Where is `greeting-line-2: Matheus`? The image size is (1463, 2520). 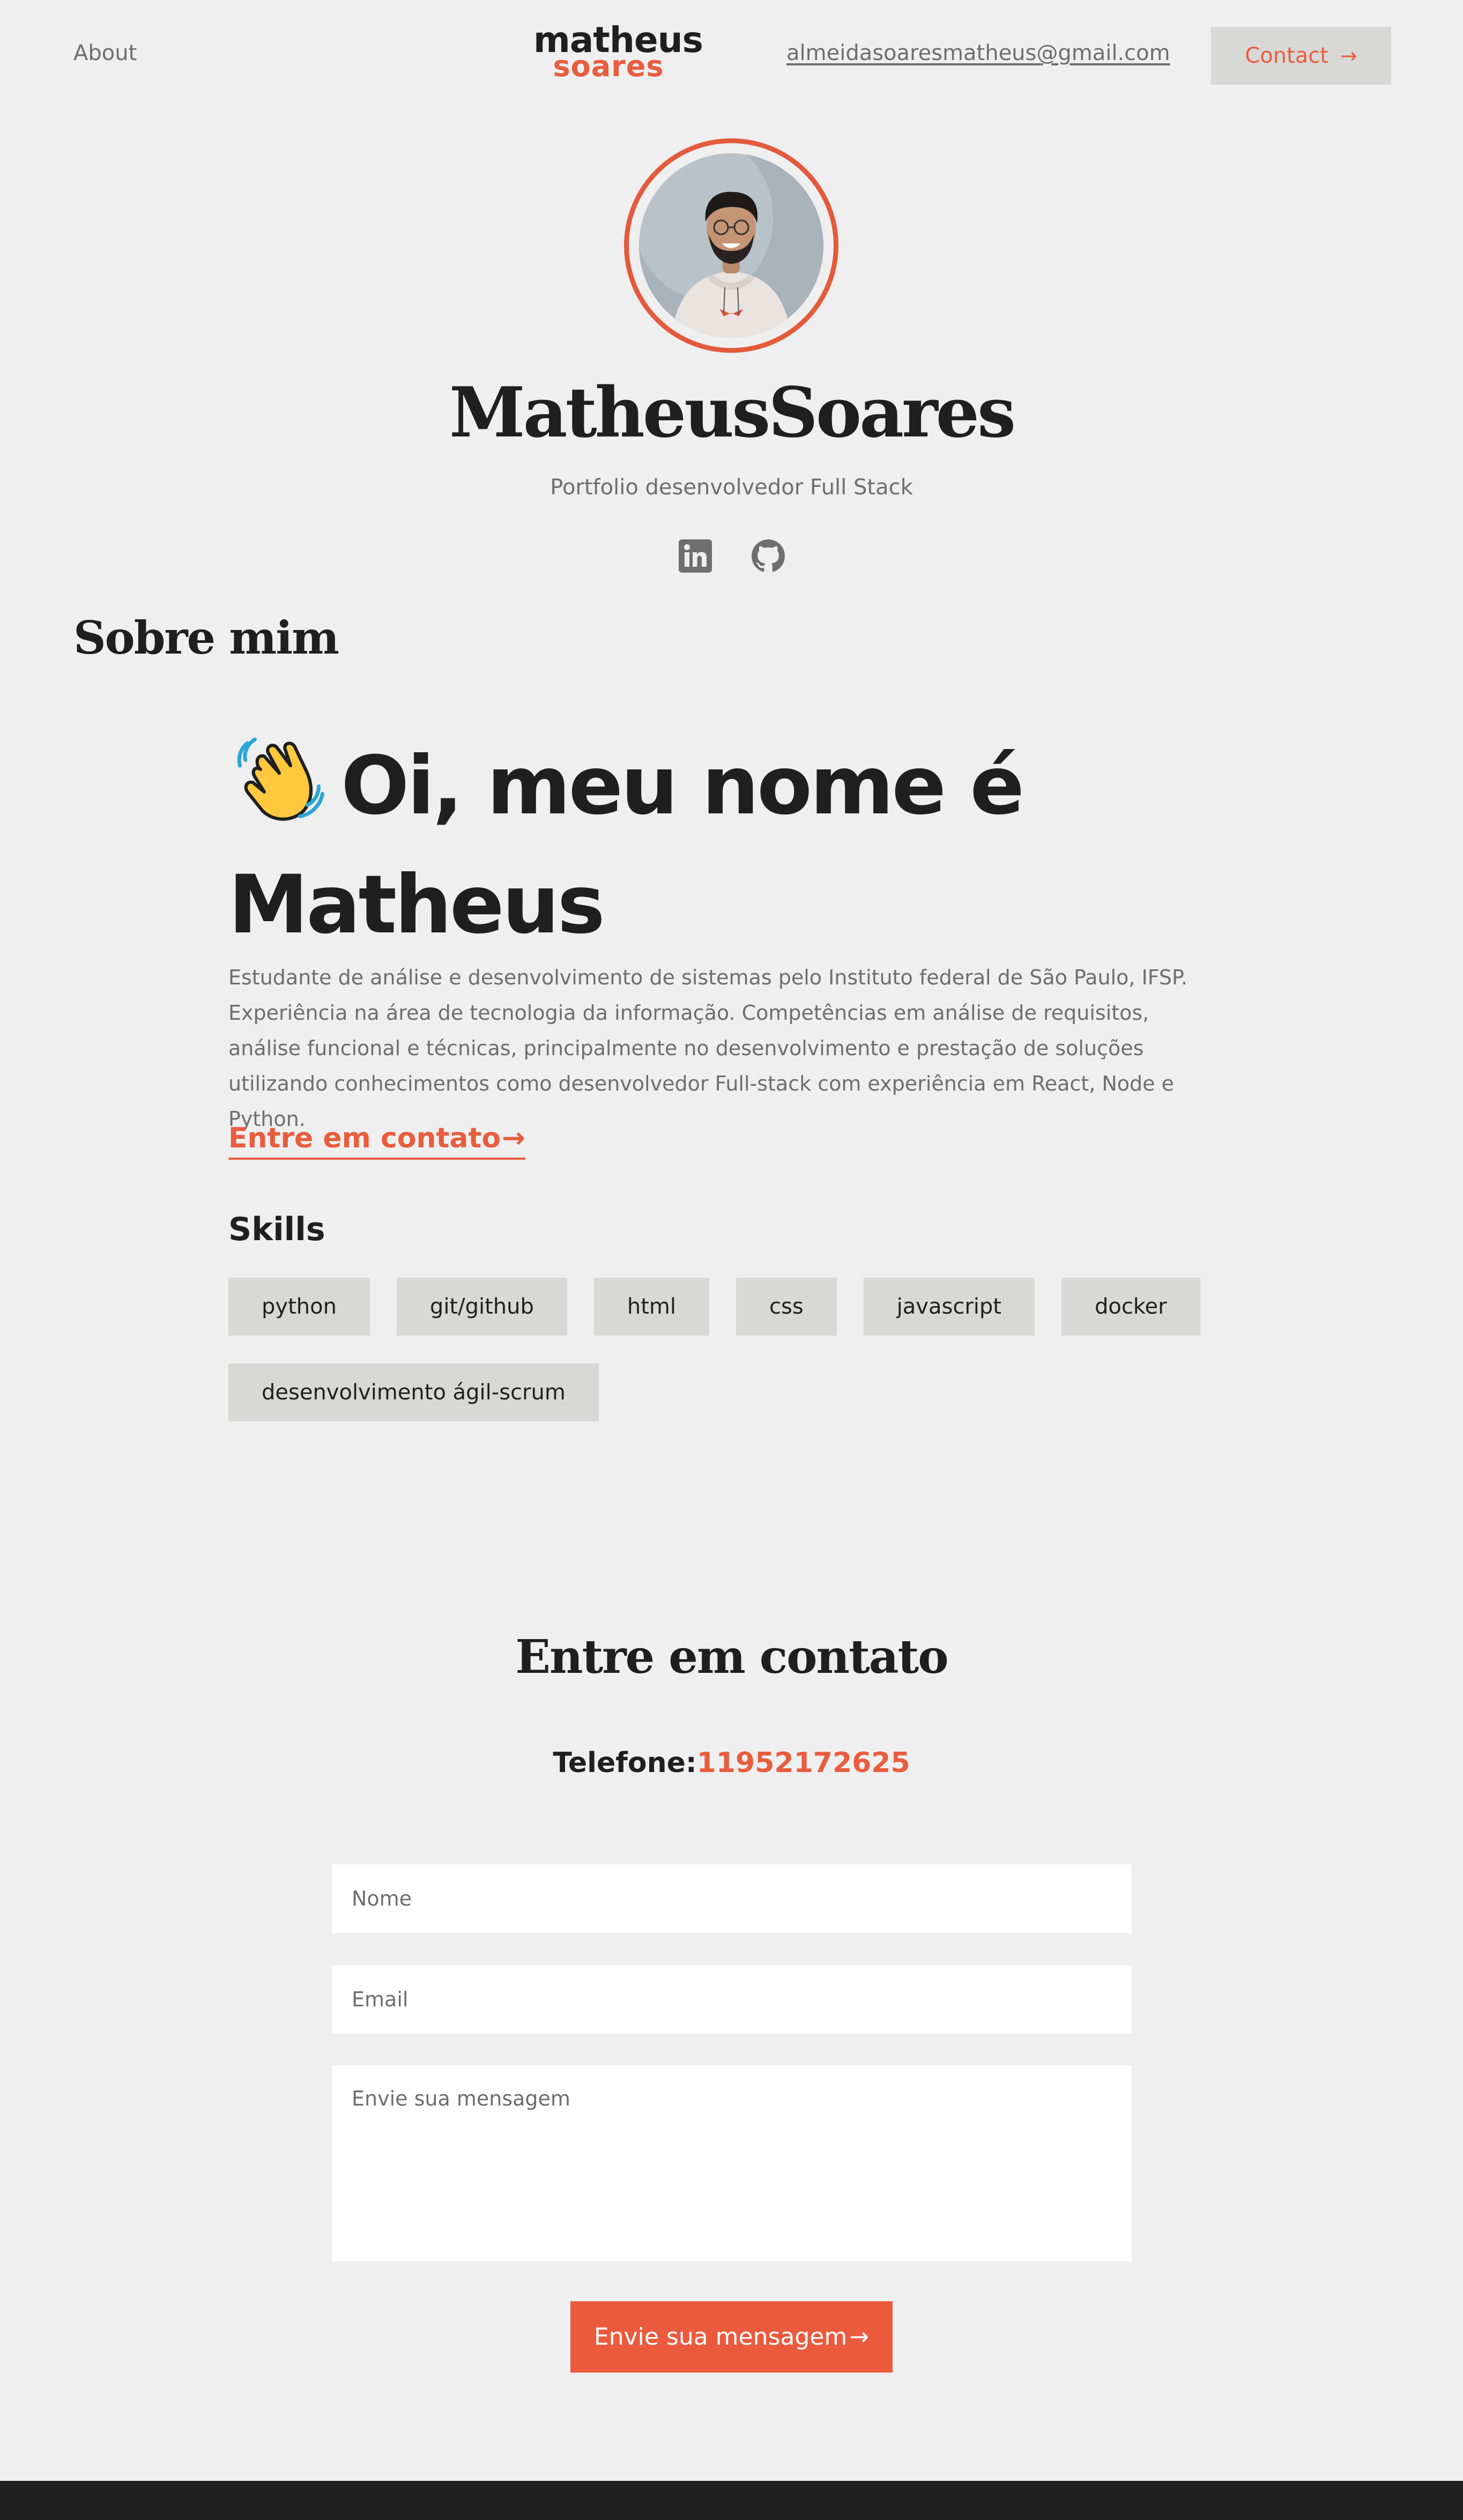 greeting-line-2: Matheus is located at coordinates (416, 905).